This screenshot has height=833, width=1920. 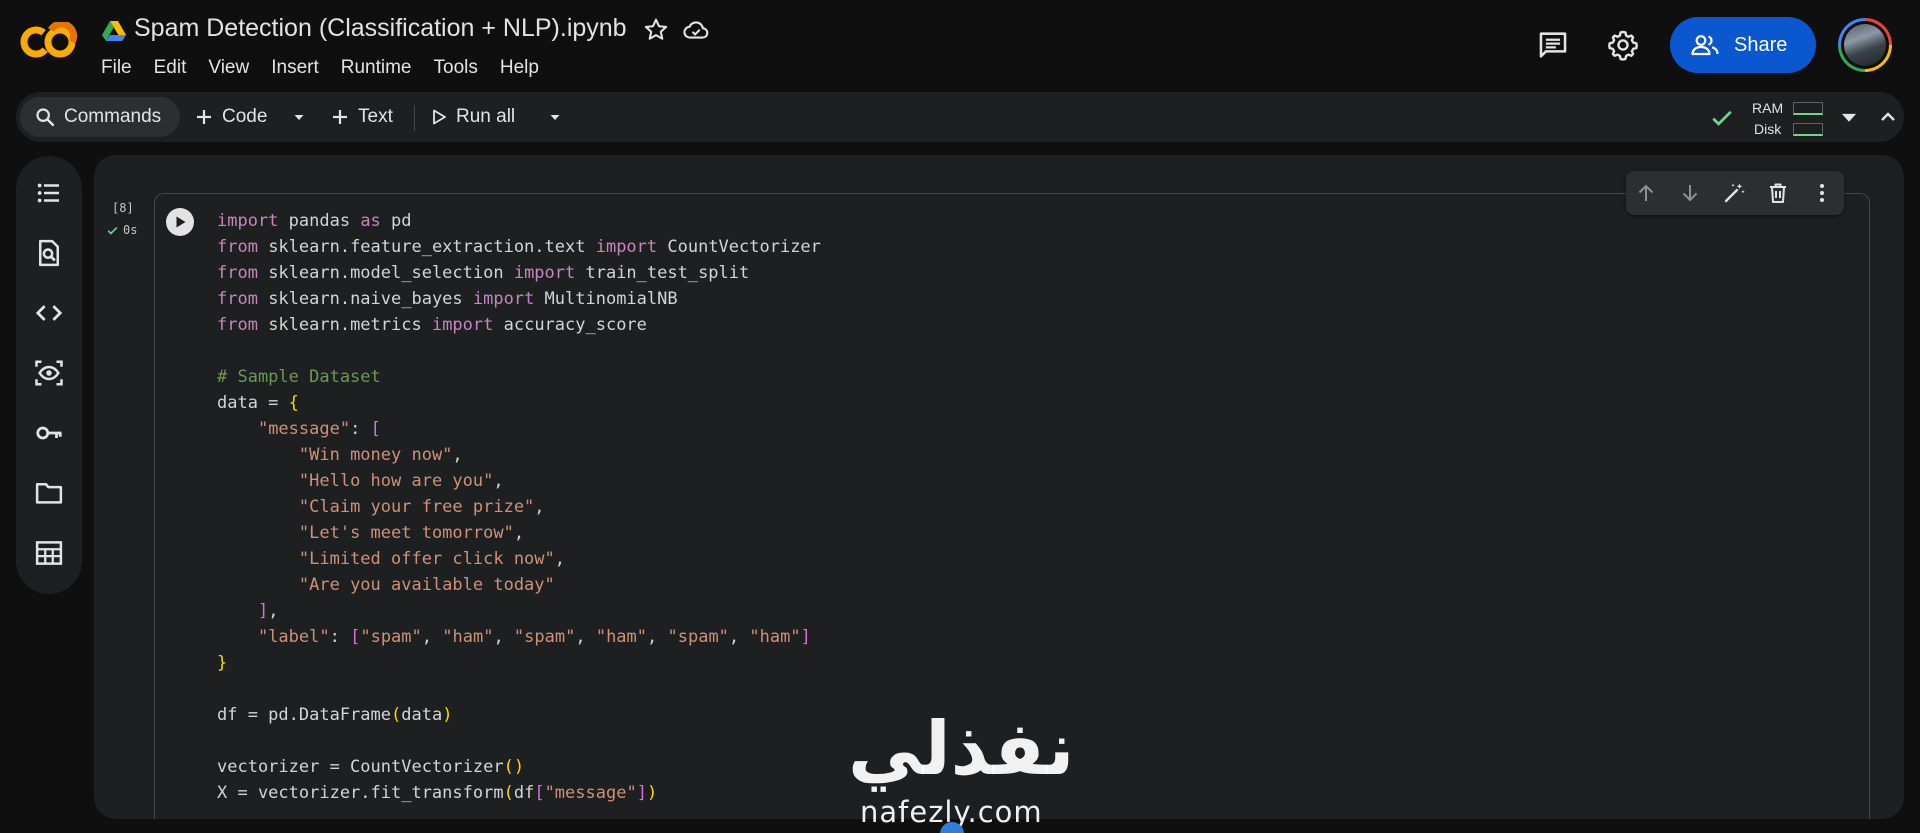 I want to click on menu-bar: File Edit View Insert Runtime Tools Help, so click(x=325, y=68).